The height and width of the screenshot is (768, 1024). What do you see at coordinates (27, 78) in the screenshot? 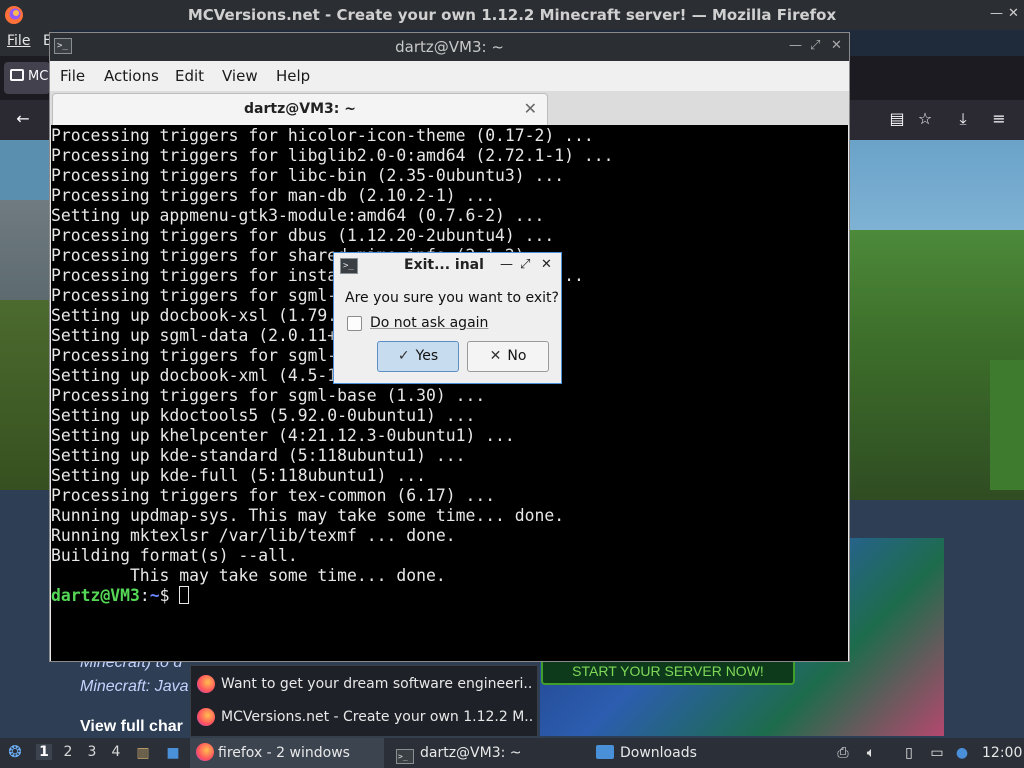
I see `firefox-tab-mcversions: MC` at bounding box center [27, 78].